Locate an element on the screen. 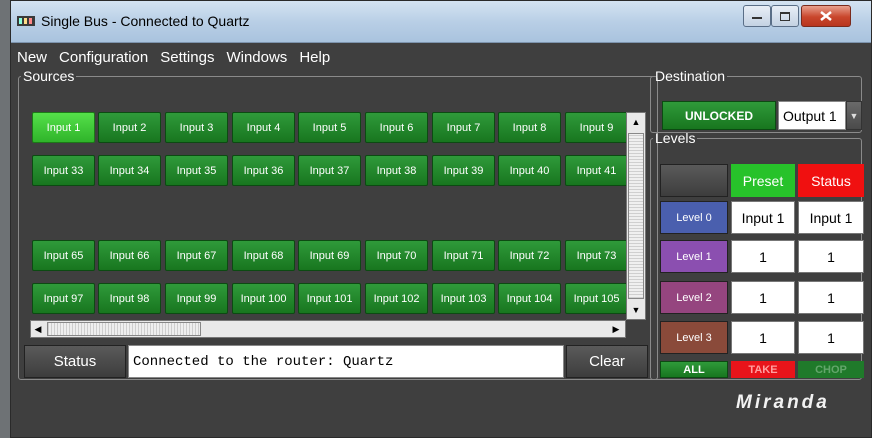 The height and width of the screenshot is (438, 872). source-button: Input 98 is located at coordinates (129, 298).